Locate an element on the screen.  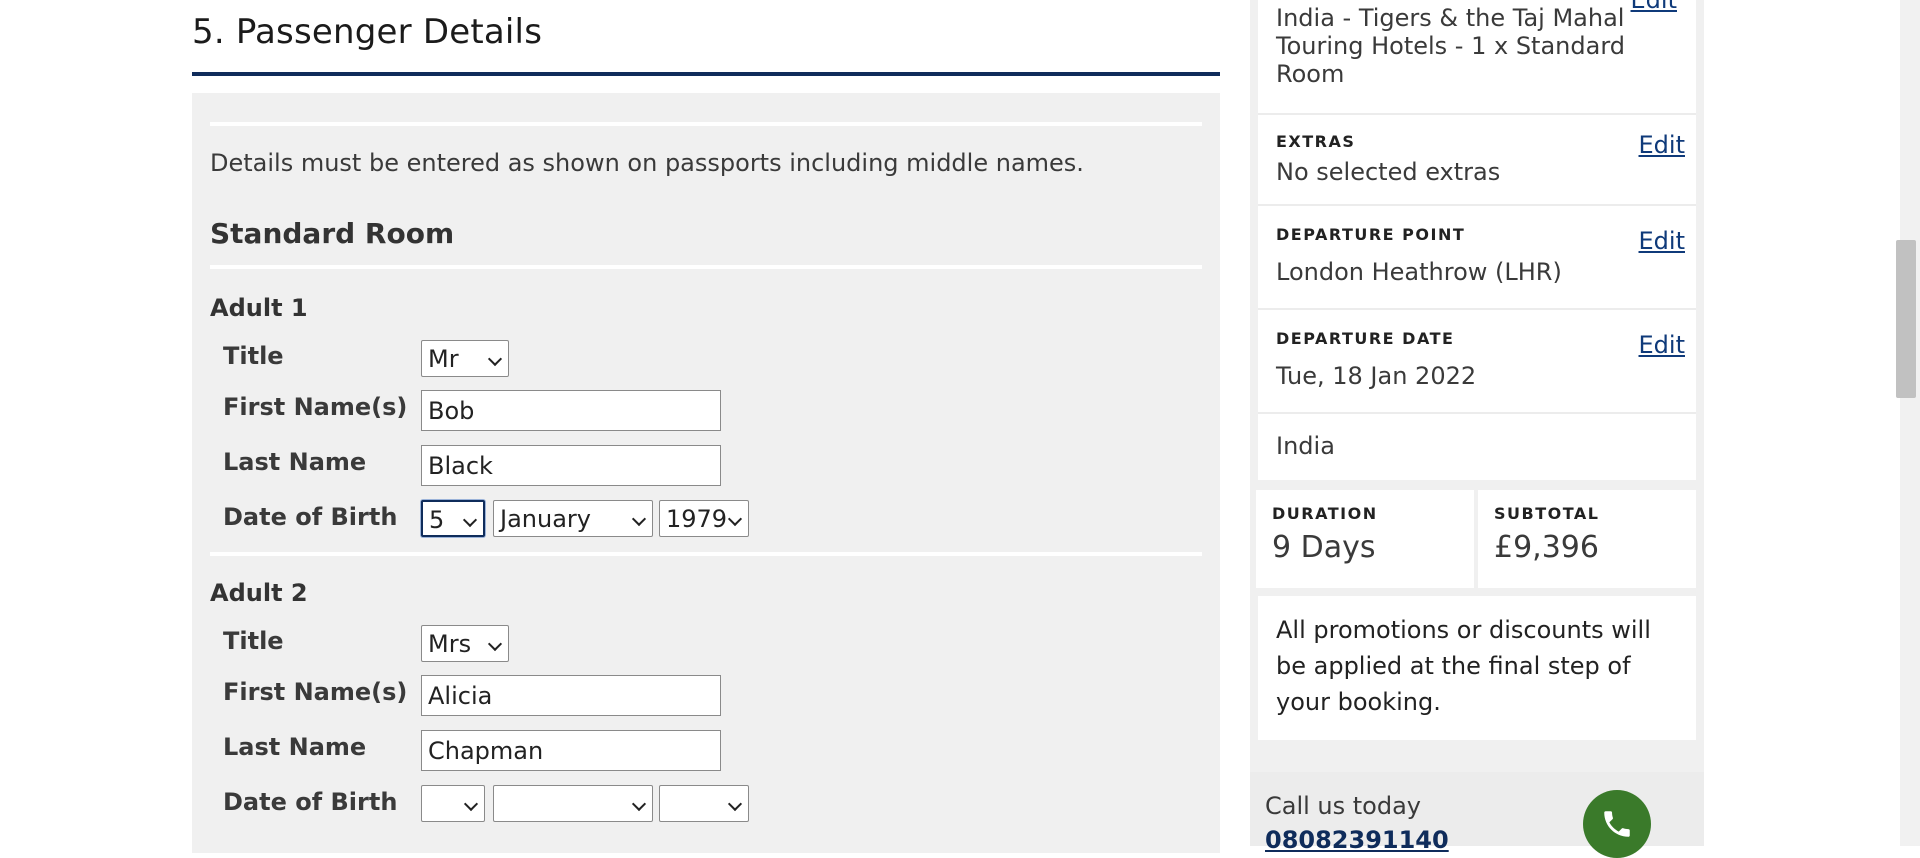
adult-1-title-value: Mr is located at coordinates (443, 359).